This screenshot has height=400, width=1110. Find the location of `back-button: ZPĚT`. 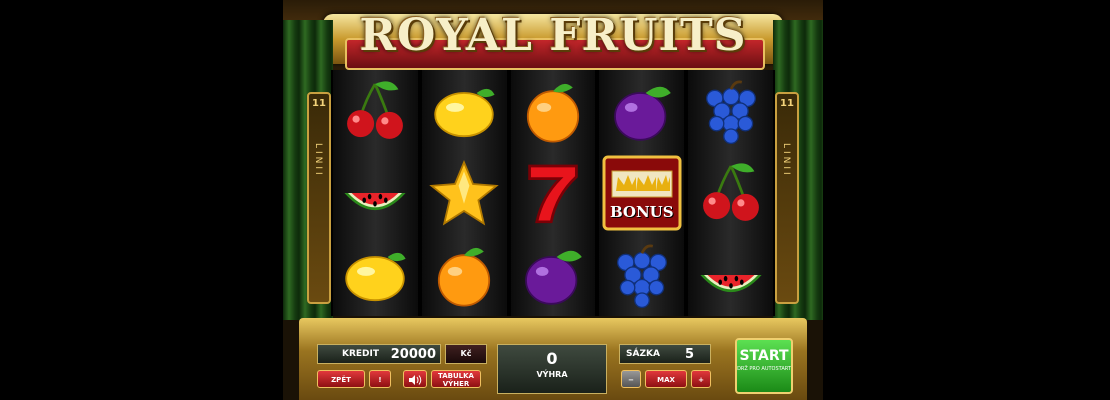

back-button: ZPĚT is located at coordinates (341, 379).